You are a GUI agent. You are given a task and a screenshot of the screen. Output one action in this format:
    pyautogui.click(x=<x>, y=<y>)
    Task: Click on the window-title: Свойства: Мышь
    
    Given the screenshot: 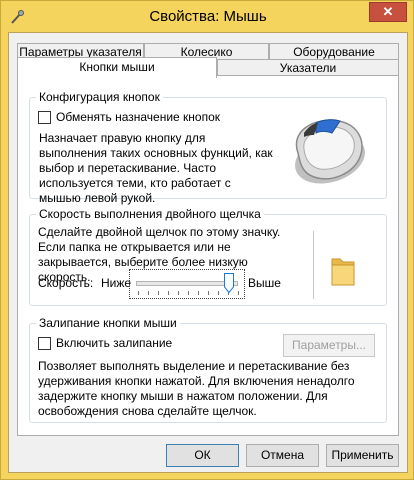 What is the action you would take?
    pyautogui.click(x=208, y=16)
    